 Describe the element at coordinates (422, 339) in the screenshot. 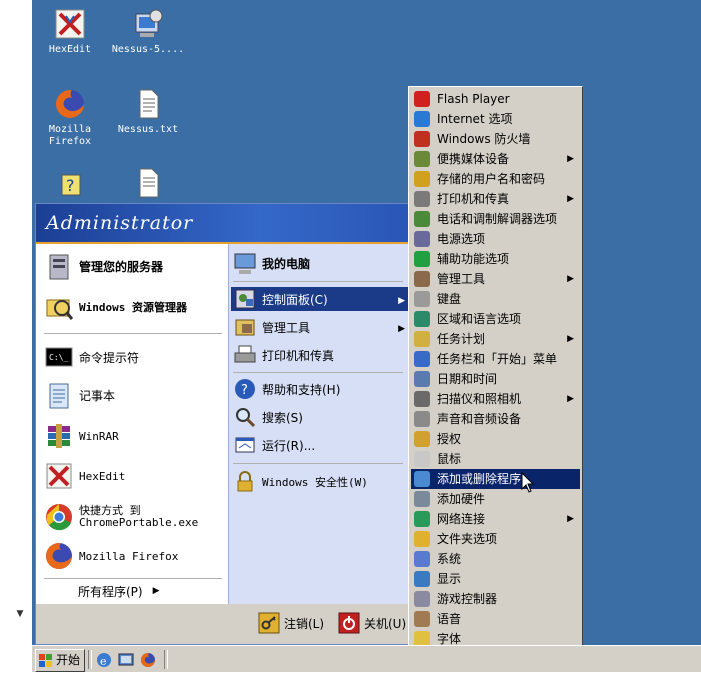

I see `scheduled-tasks-icon` at that location.